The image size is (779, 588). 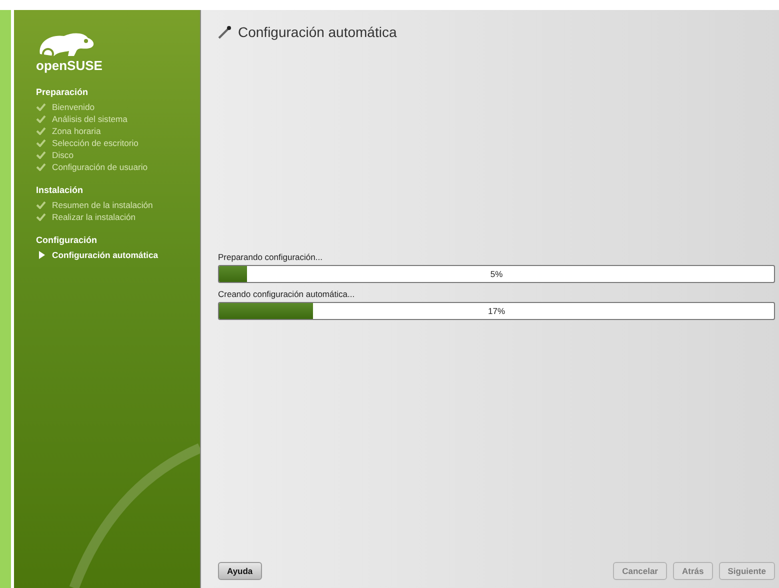 I want to click on section-heading: Preparación, so click(x=63, y=92).